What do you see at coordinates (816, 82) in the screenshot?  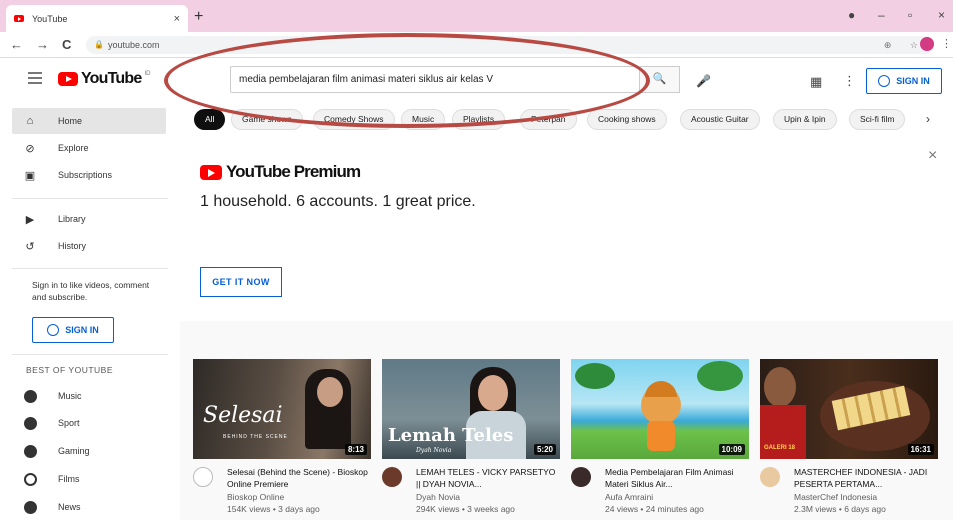 I see `apps-grid-icon: ▦` at bounding box center [816, 82].